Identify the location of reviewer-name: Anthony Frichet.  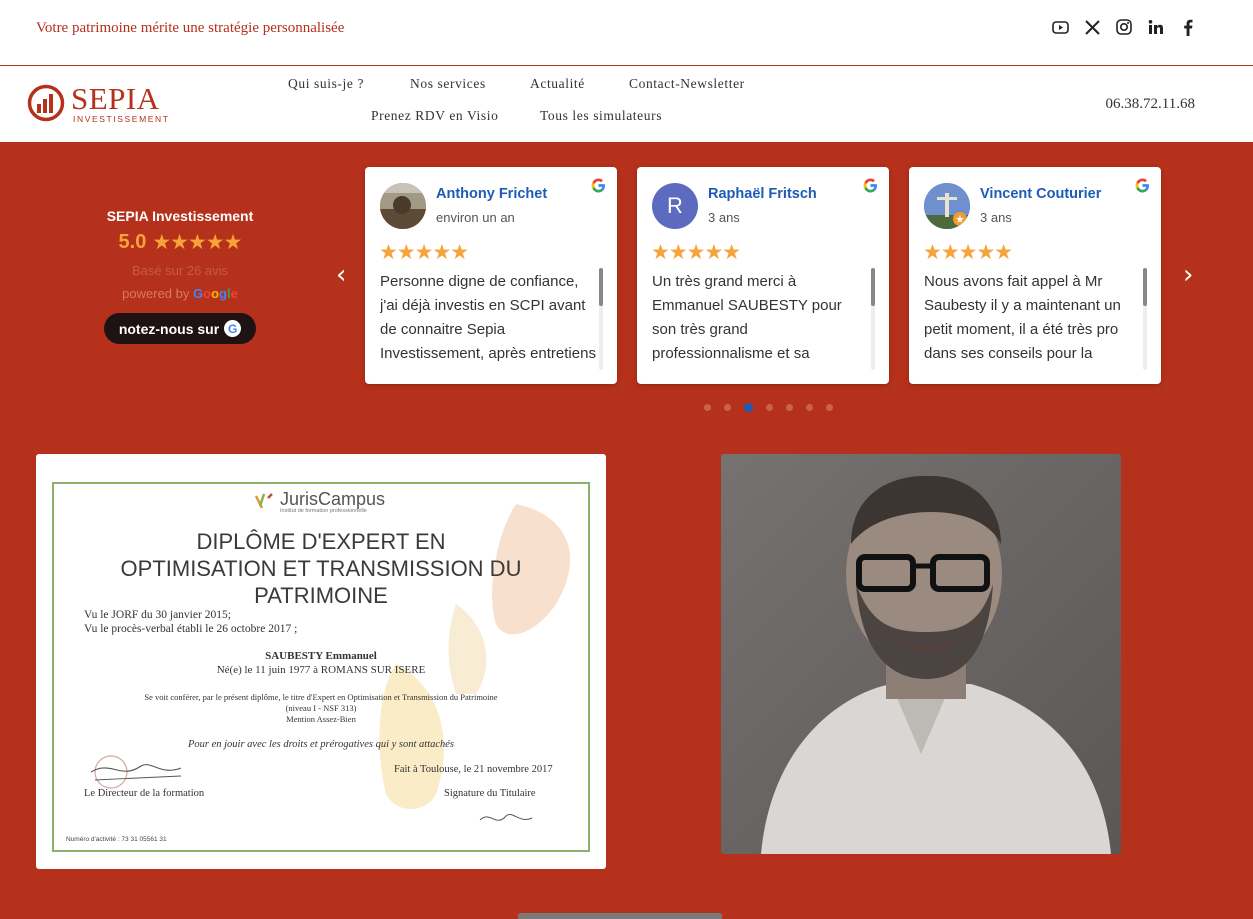
(491, 194).